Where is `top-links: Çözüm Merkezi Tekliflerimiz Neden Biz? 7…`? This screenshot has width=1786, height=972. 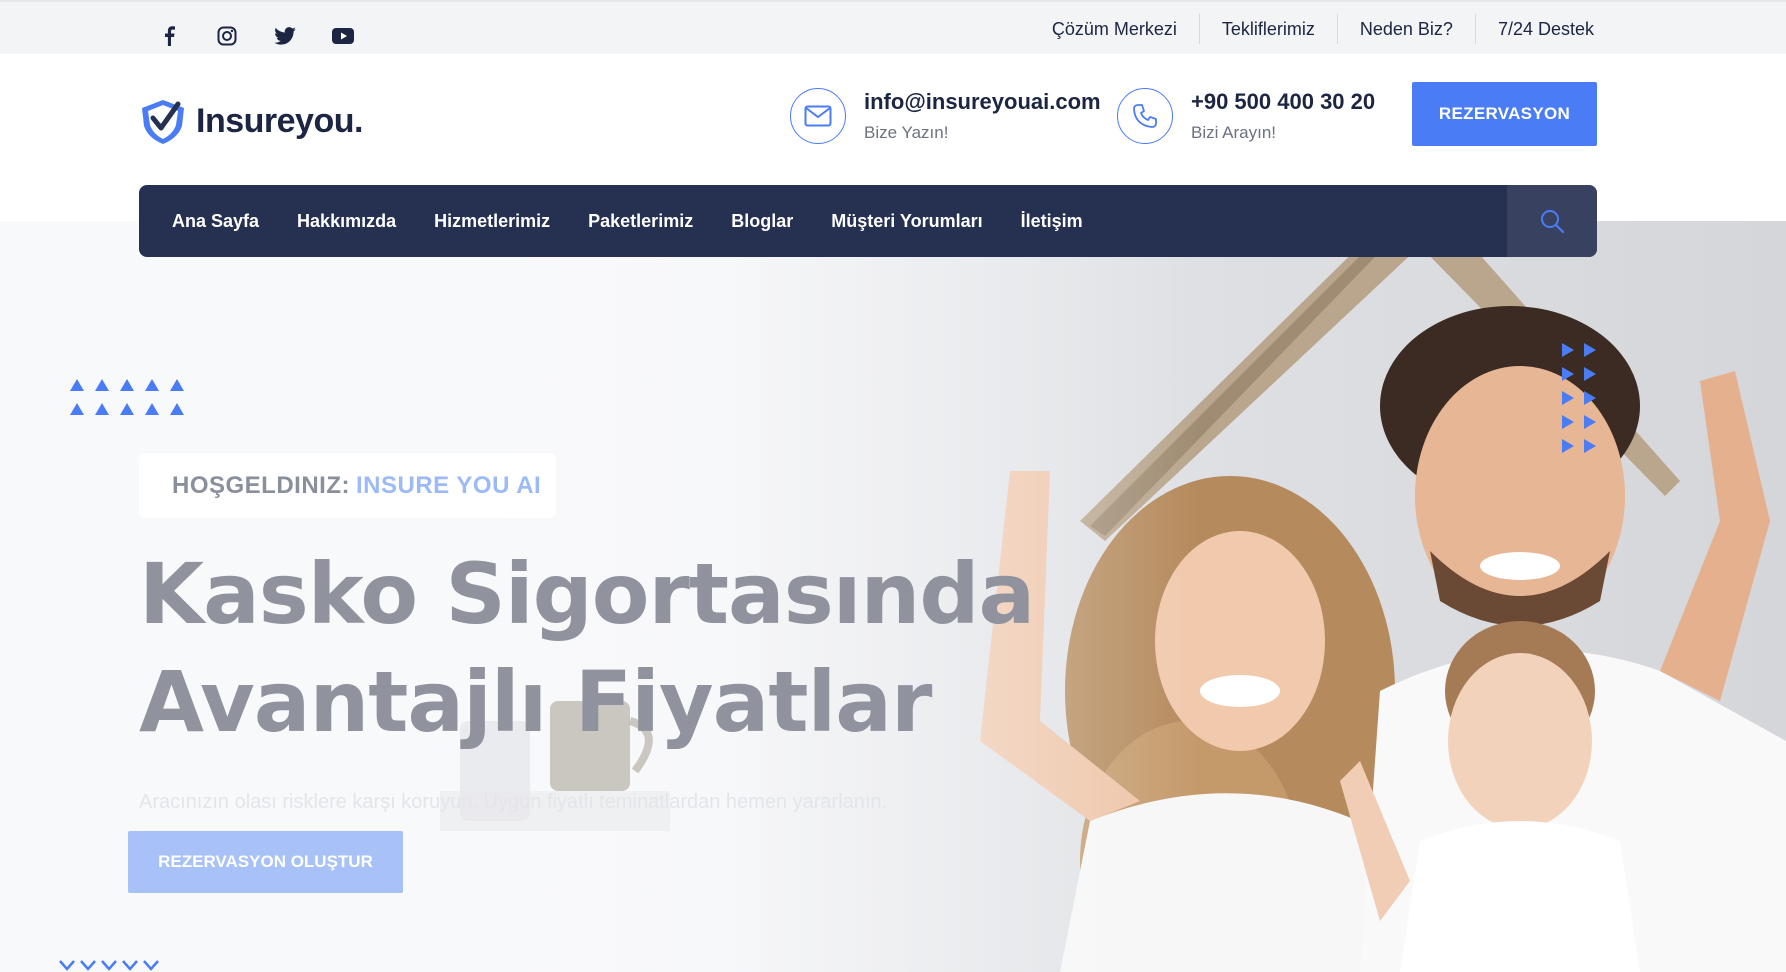 top-links: Çözüm Merkezi Tekliflerimiz Neden Biz? 7… is located at coordinates (1323, 29).